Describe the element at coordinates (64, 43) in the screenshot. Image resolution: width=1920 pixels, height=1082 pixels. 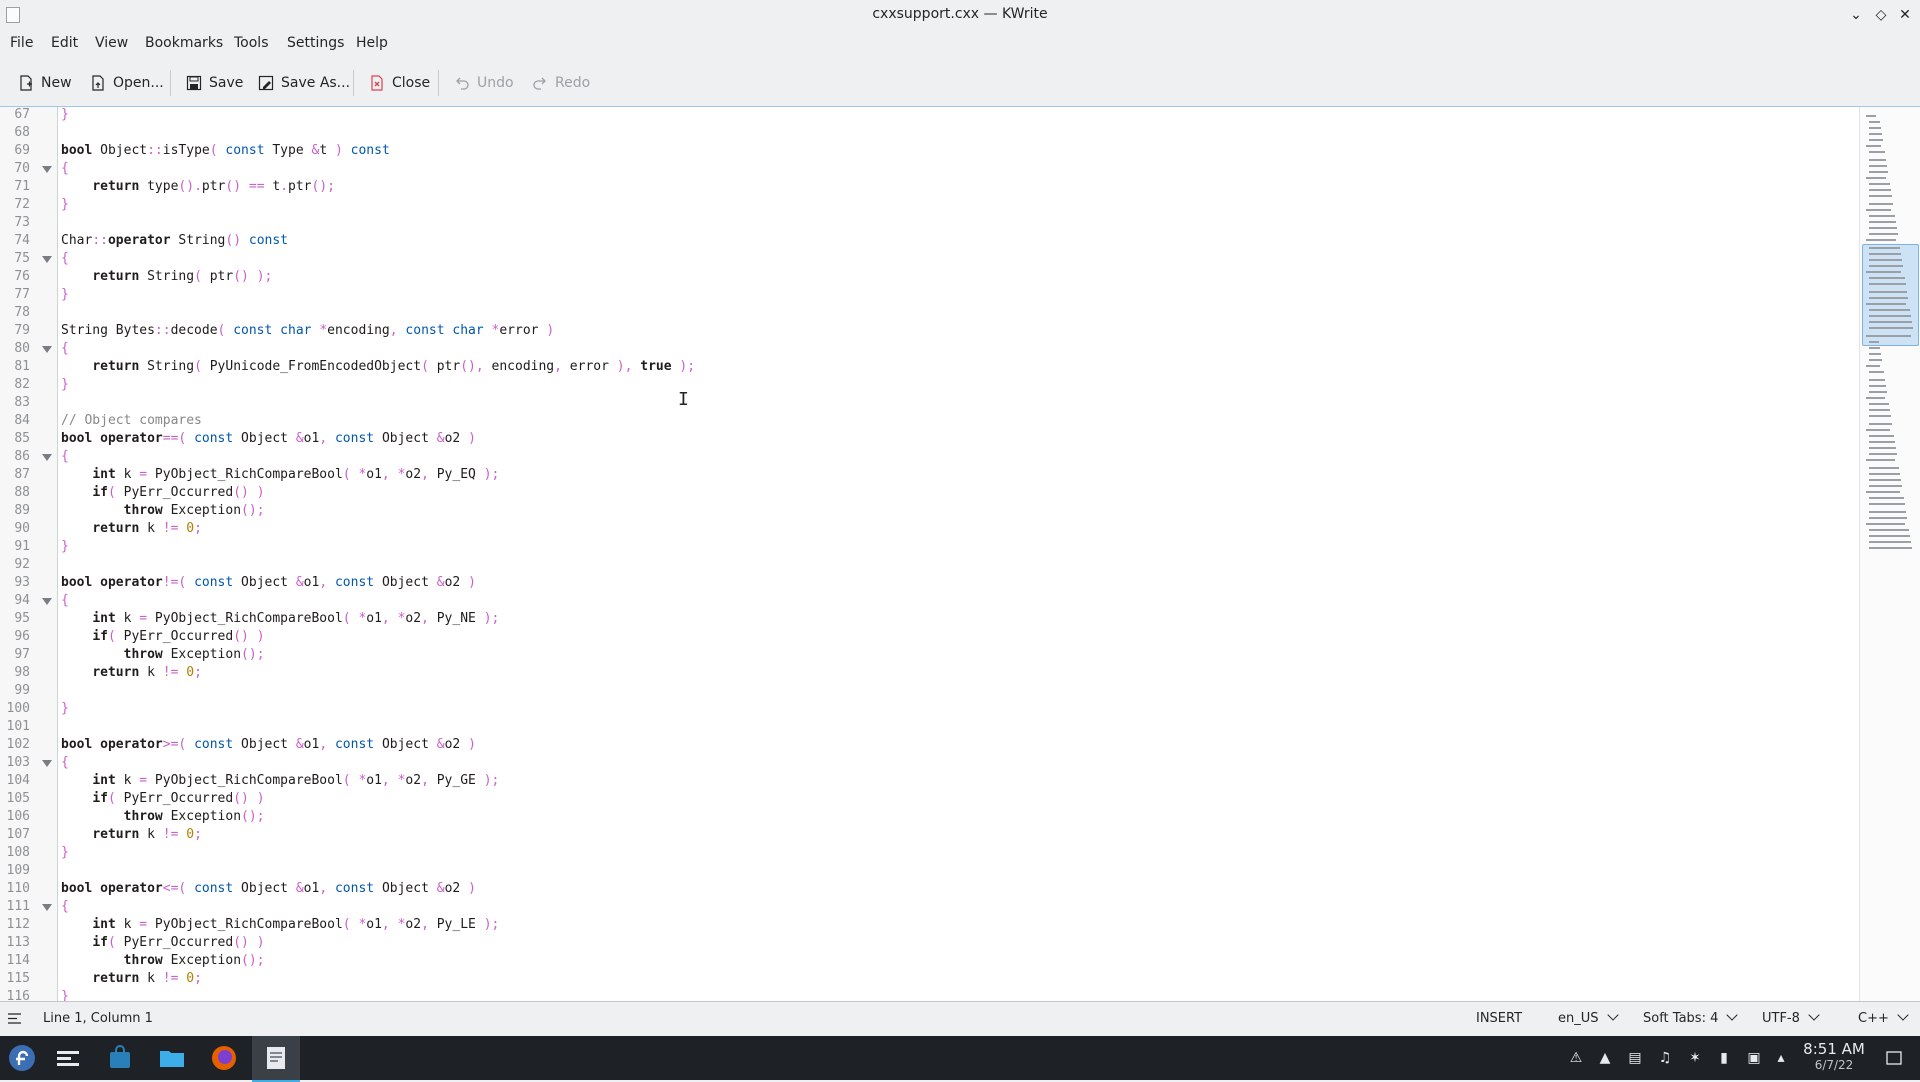
I see `menu-edit: Edit` at that location.